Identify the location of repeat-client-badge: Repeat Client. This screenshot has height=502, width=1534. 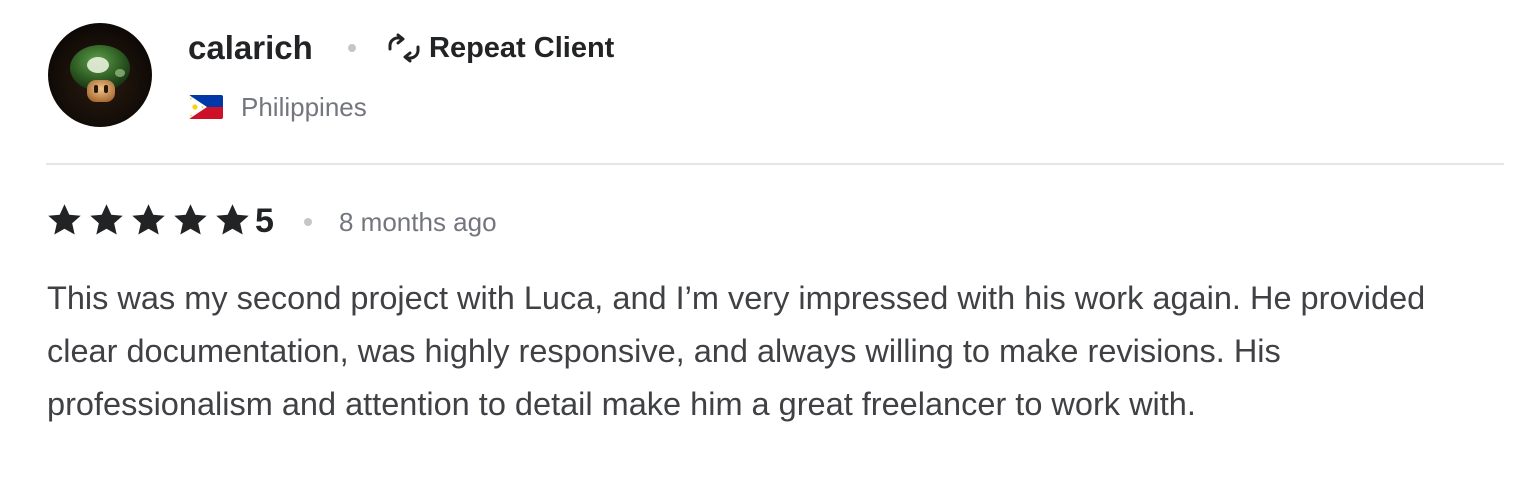
(522, 48).